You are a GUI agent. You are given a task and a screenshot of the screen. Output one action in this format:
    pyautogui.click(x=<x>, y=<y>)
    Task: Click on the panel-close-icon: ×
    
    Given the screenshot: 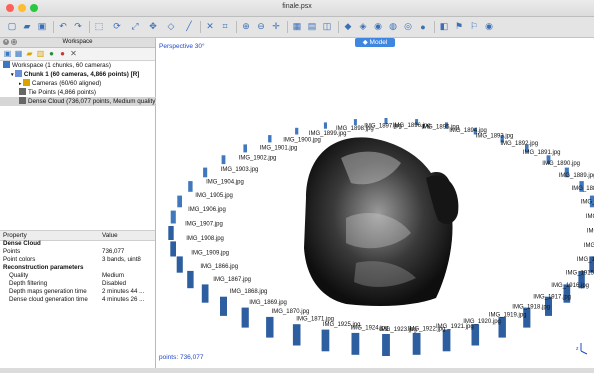 What is the action you would take?
    pyautogui.click(x=6, y=42)
    